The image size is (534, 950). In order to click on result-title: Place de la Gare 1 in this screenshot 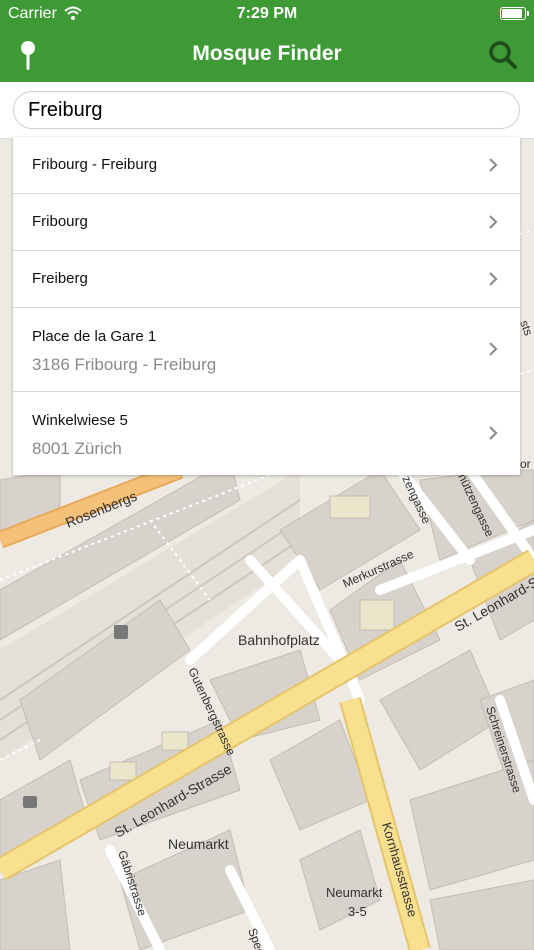, I will do `click(94, 336)`.